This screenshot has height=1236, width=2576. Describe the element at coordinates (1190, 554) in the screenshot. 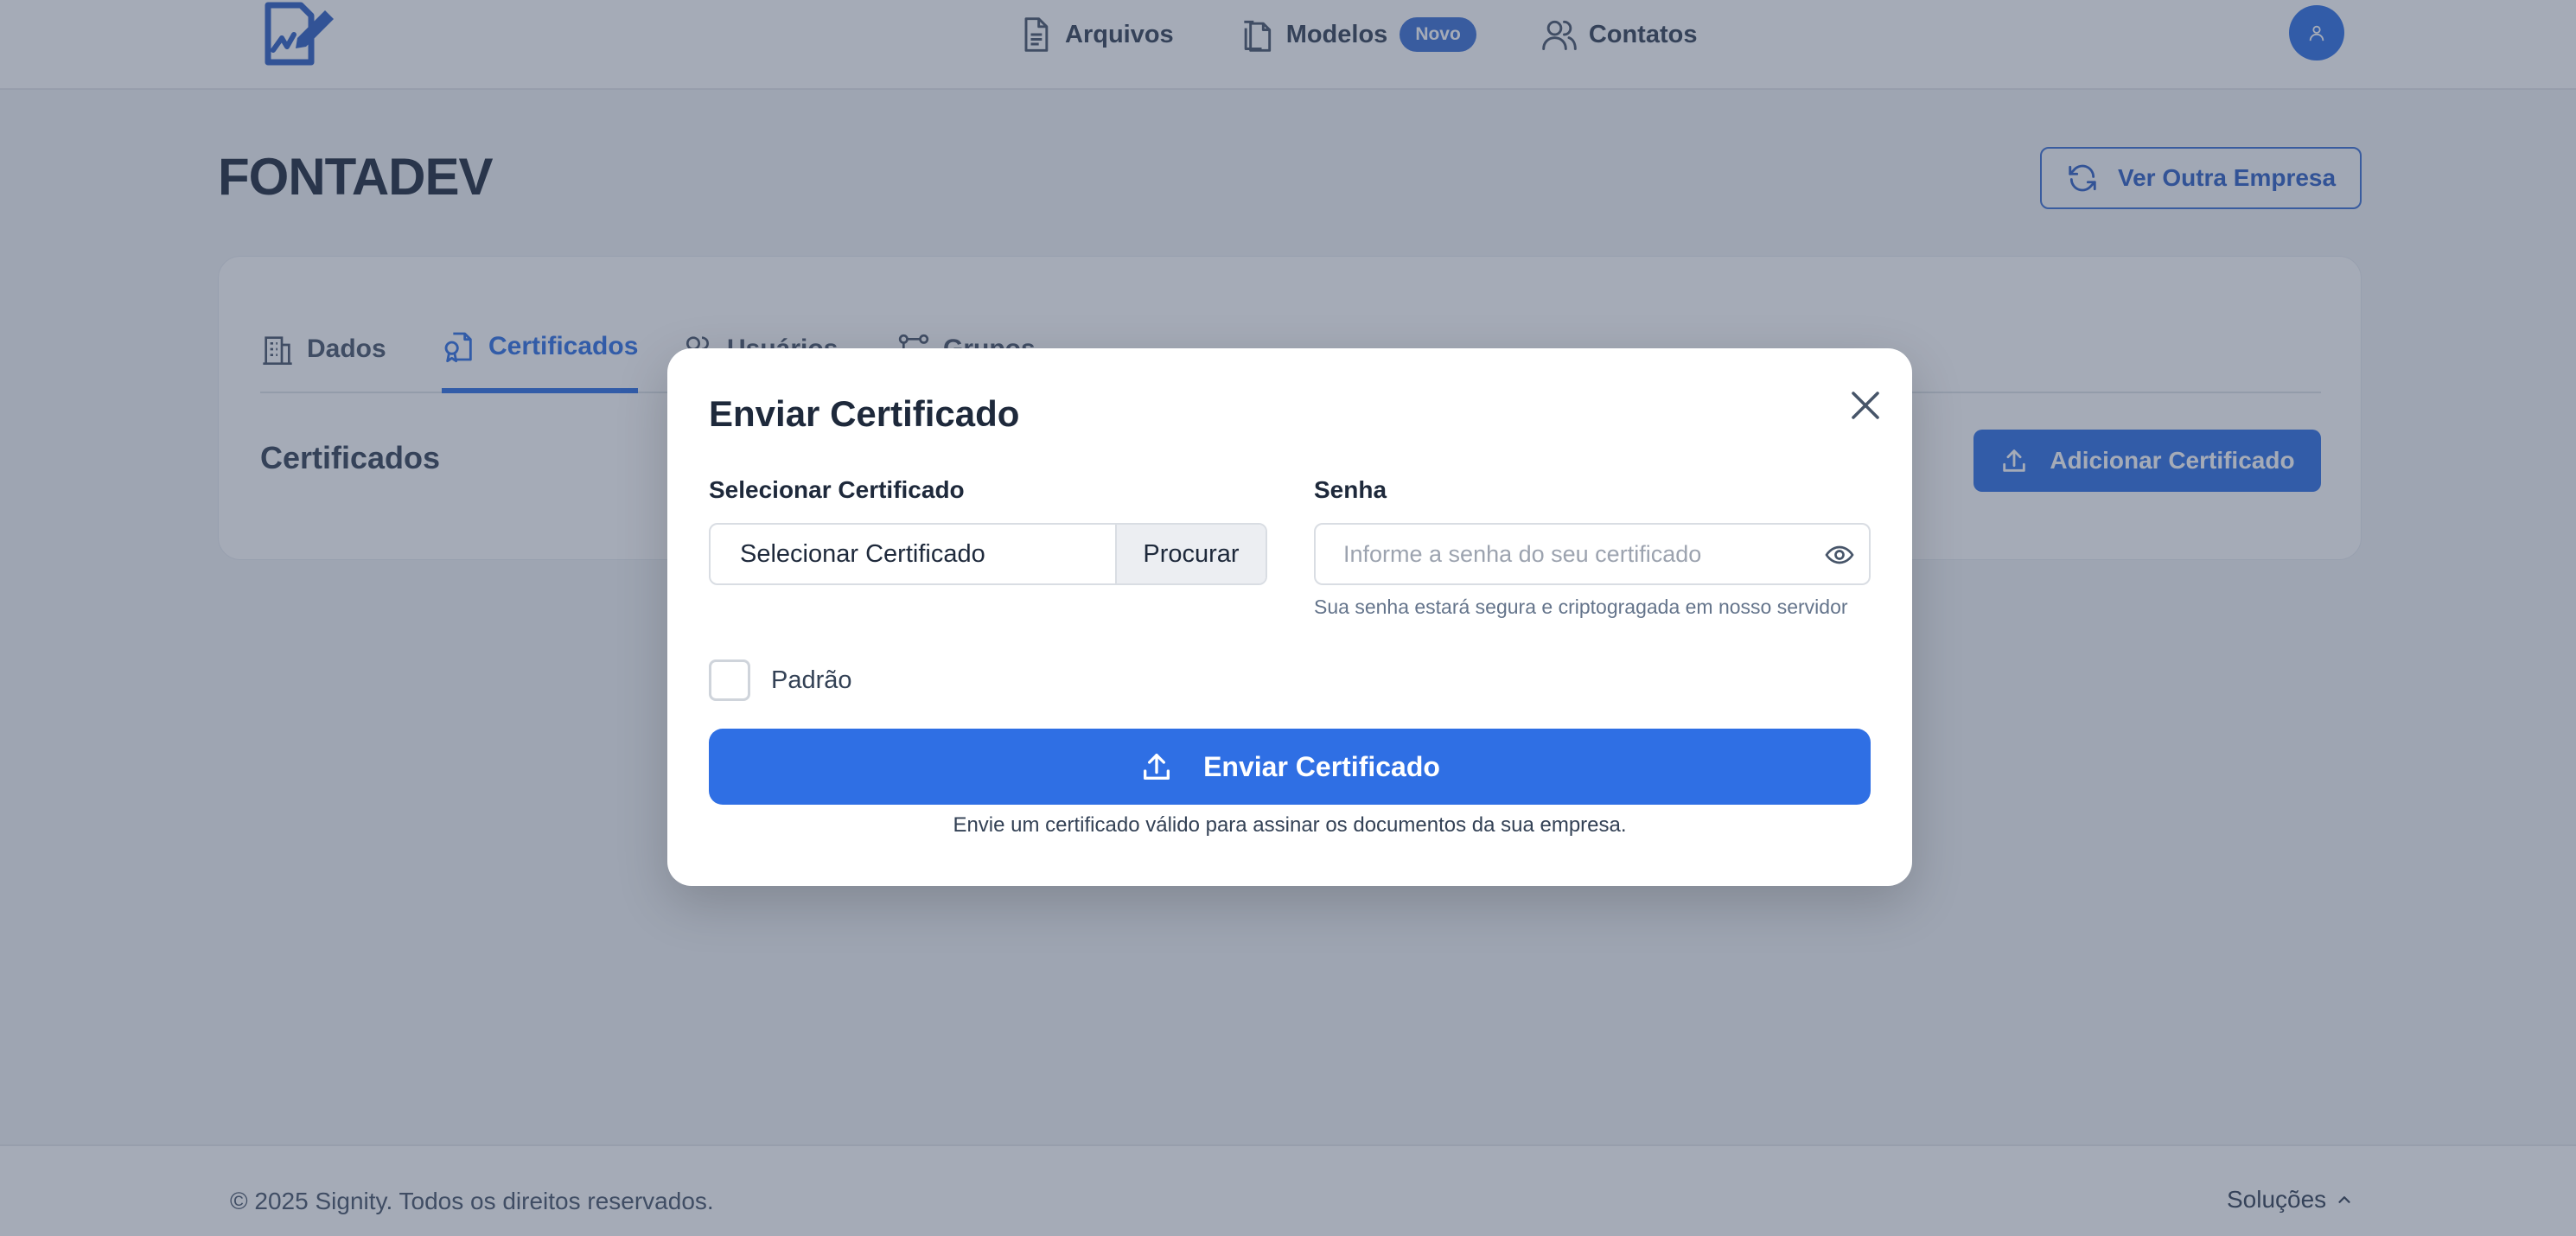

I see `browse-button: Procurar` at that location.